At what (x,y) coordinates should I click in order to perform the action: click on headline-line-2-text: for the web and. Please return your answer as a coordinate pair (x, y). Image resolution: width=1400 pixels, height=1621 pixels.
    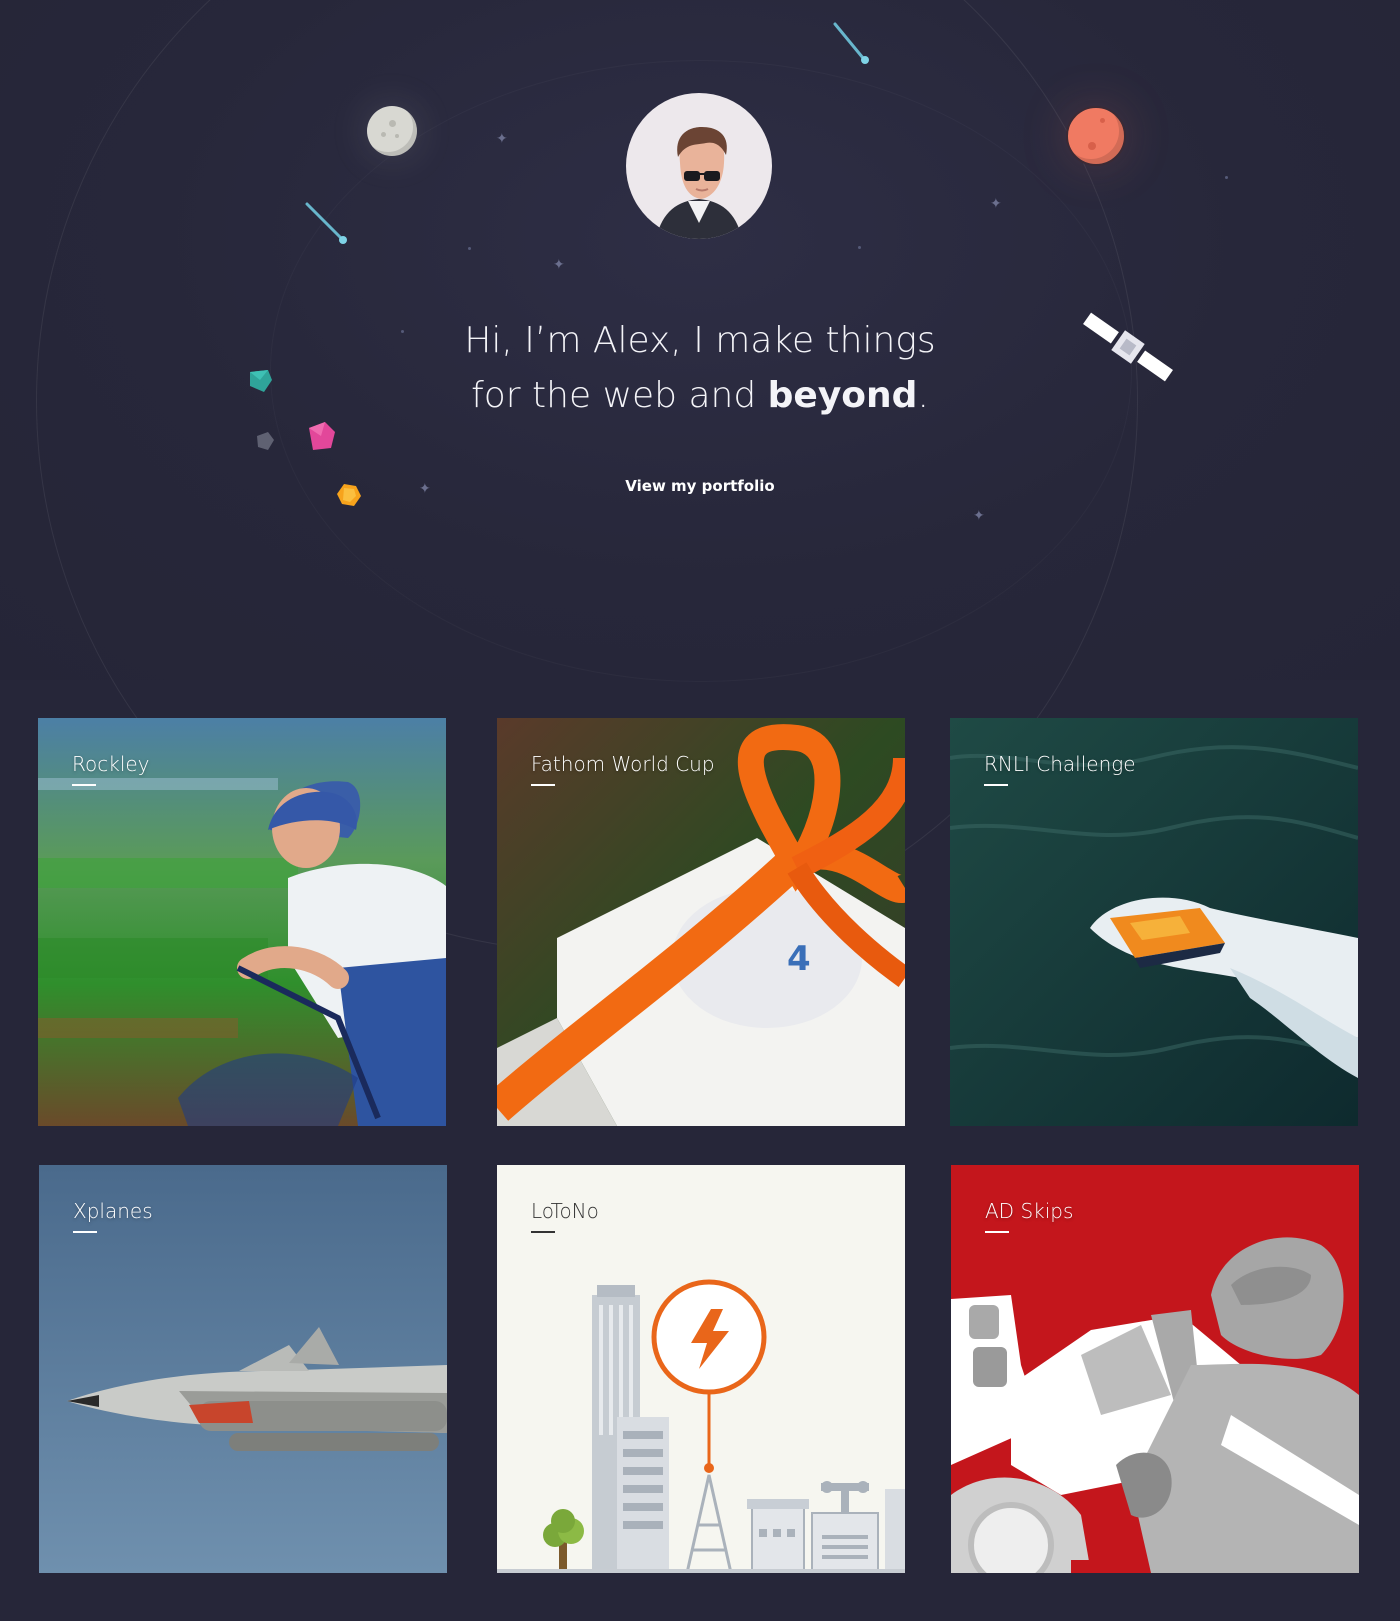
    Looking at the image, I should click on (619, 395).